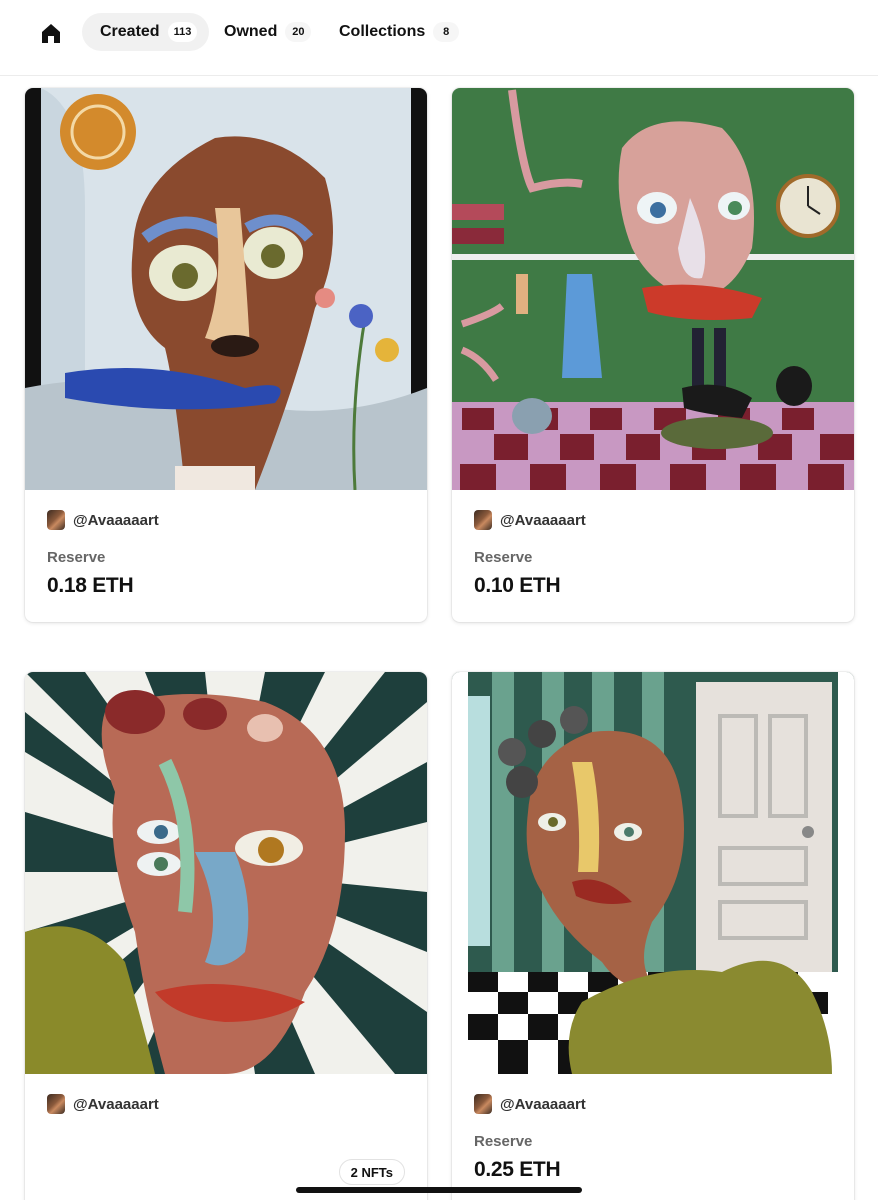 The width and height of the screenshot is (878, 1200). I want to click on tab-collections: Collections 8, so click(396, 32).